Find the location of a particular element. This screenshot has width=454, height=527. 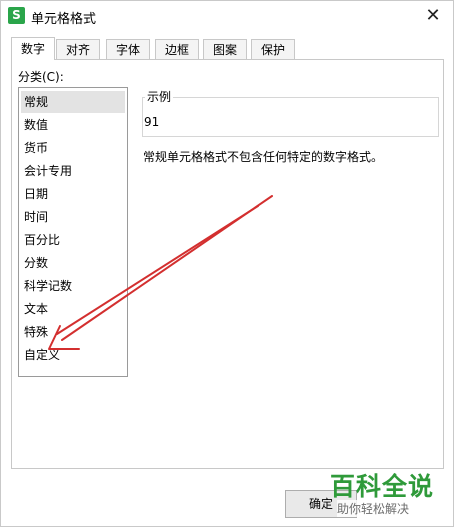

watermark-title: 百科全说 is located at coordinates (382, 486).